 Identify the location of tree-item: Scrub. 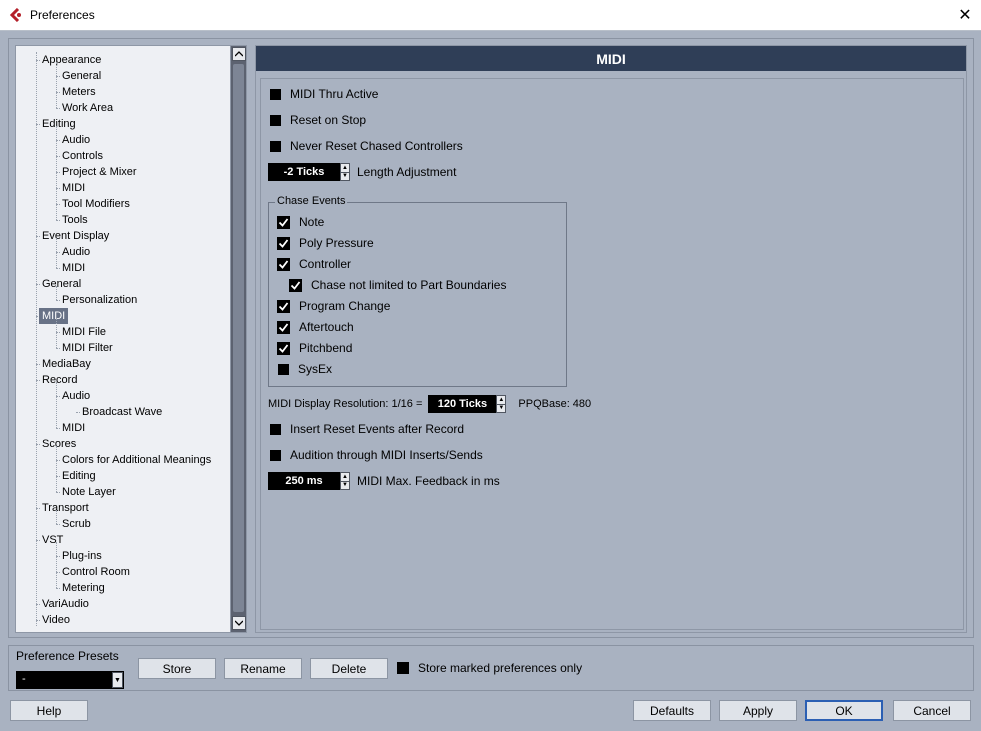
(76, 524).